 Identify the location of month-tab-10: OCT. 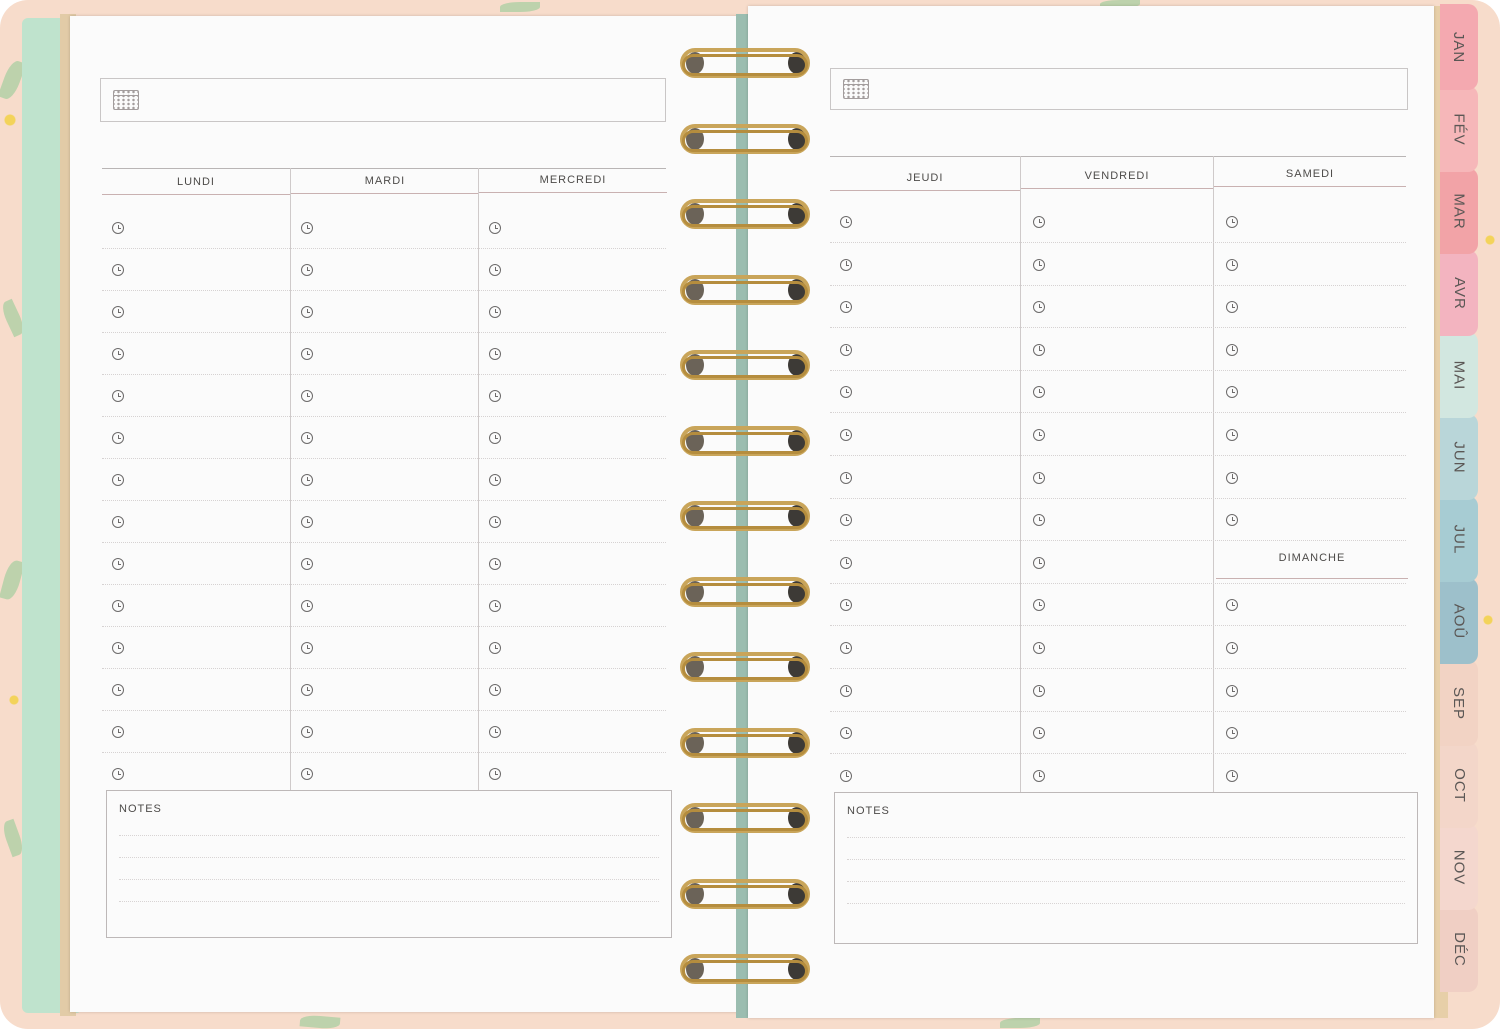
(1459, 785).